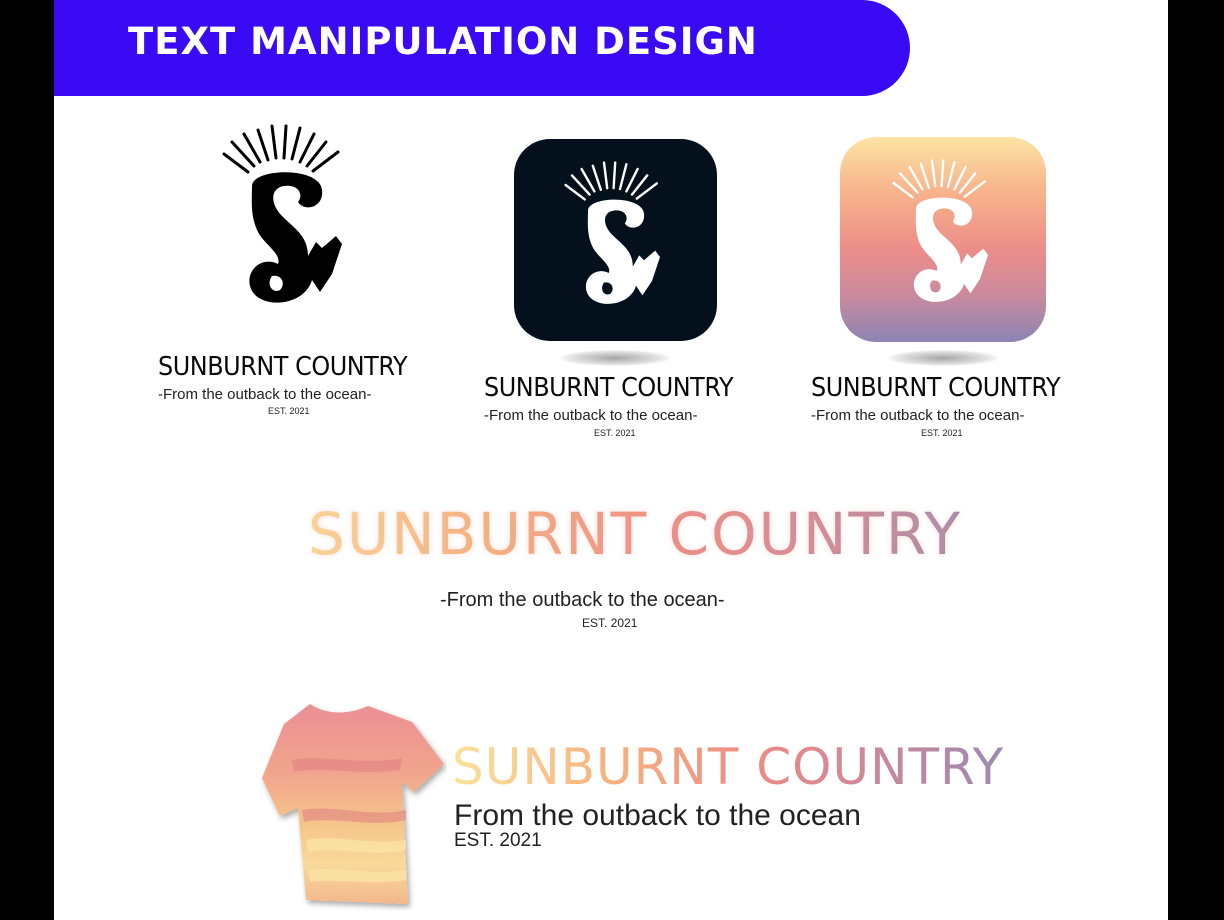  Describe the element at coordinates (942, 433) in the screenshot. I see `logo-sunset-est: EST. 2021` at that location.